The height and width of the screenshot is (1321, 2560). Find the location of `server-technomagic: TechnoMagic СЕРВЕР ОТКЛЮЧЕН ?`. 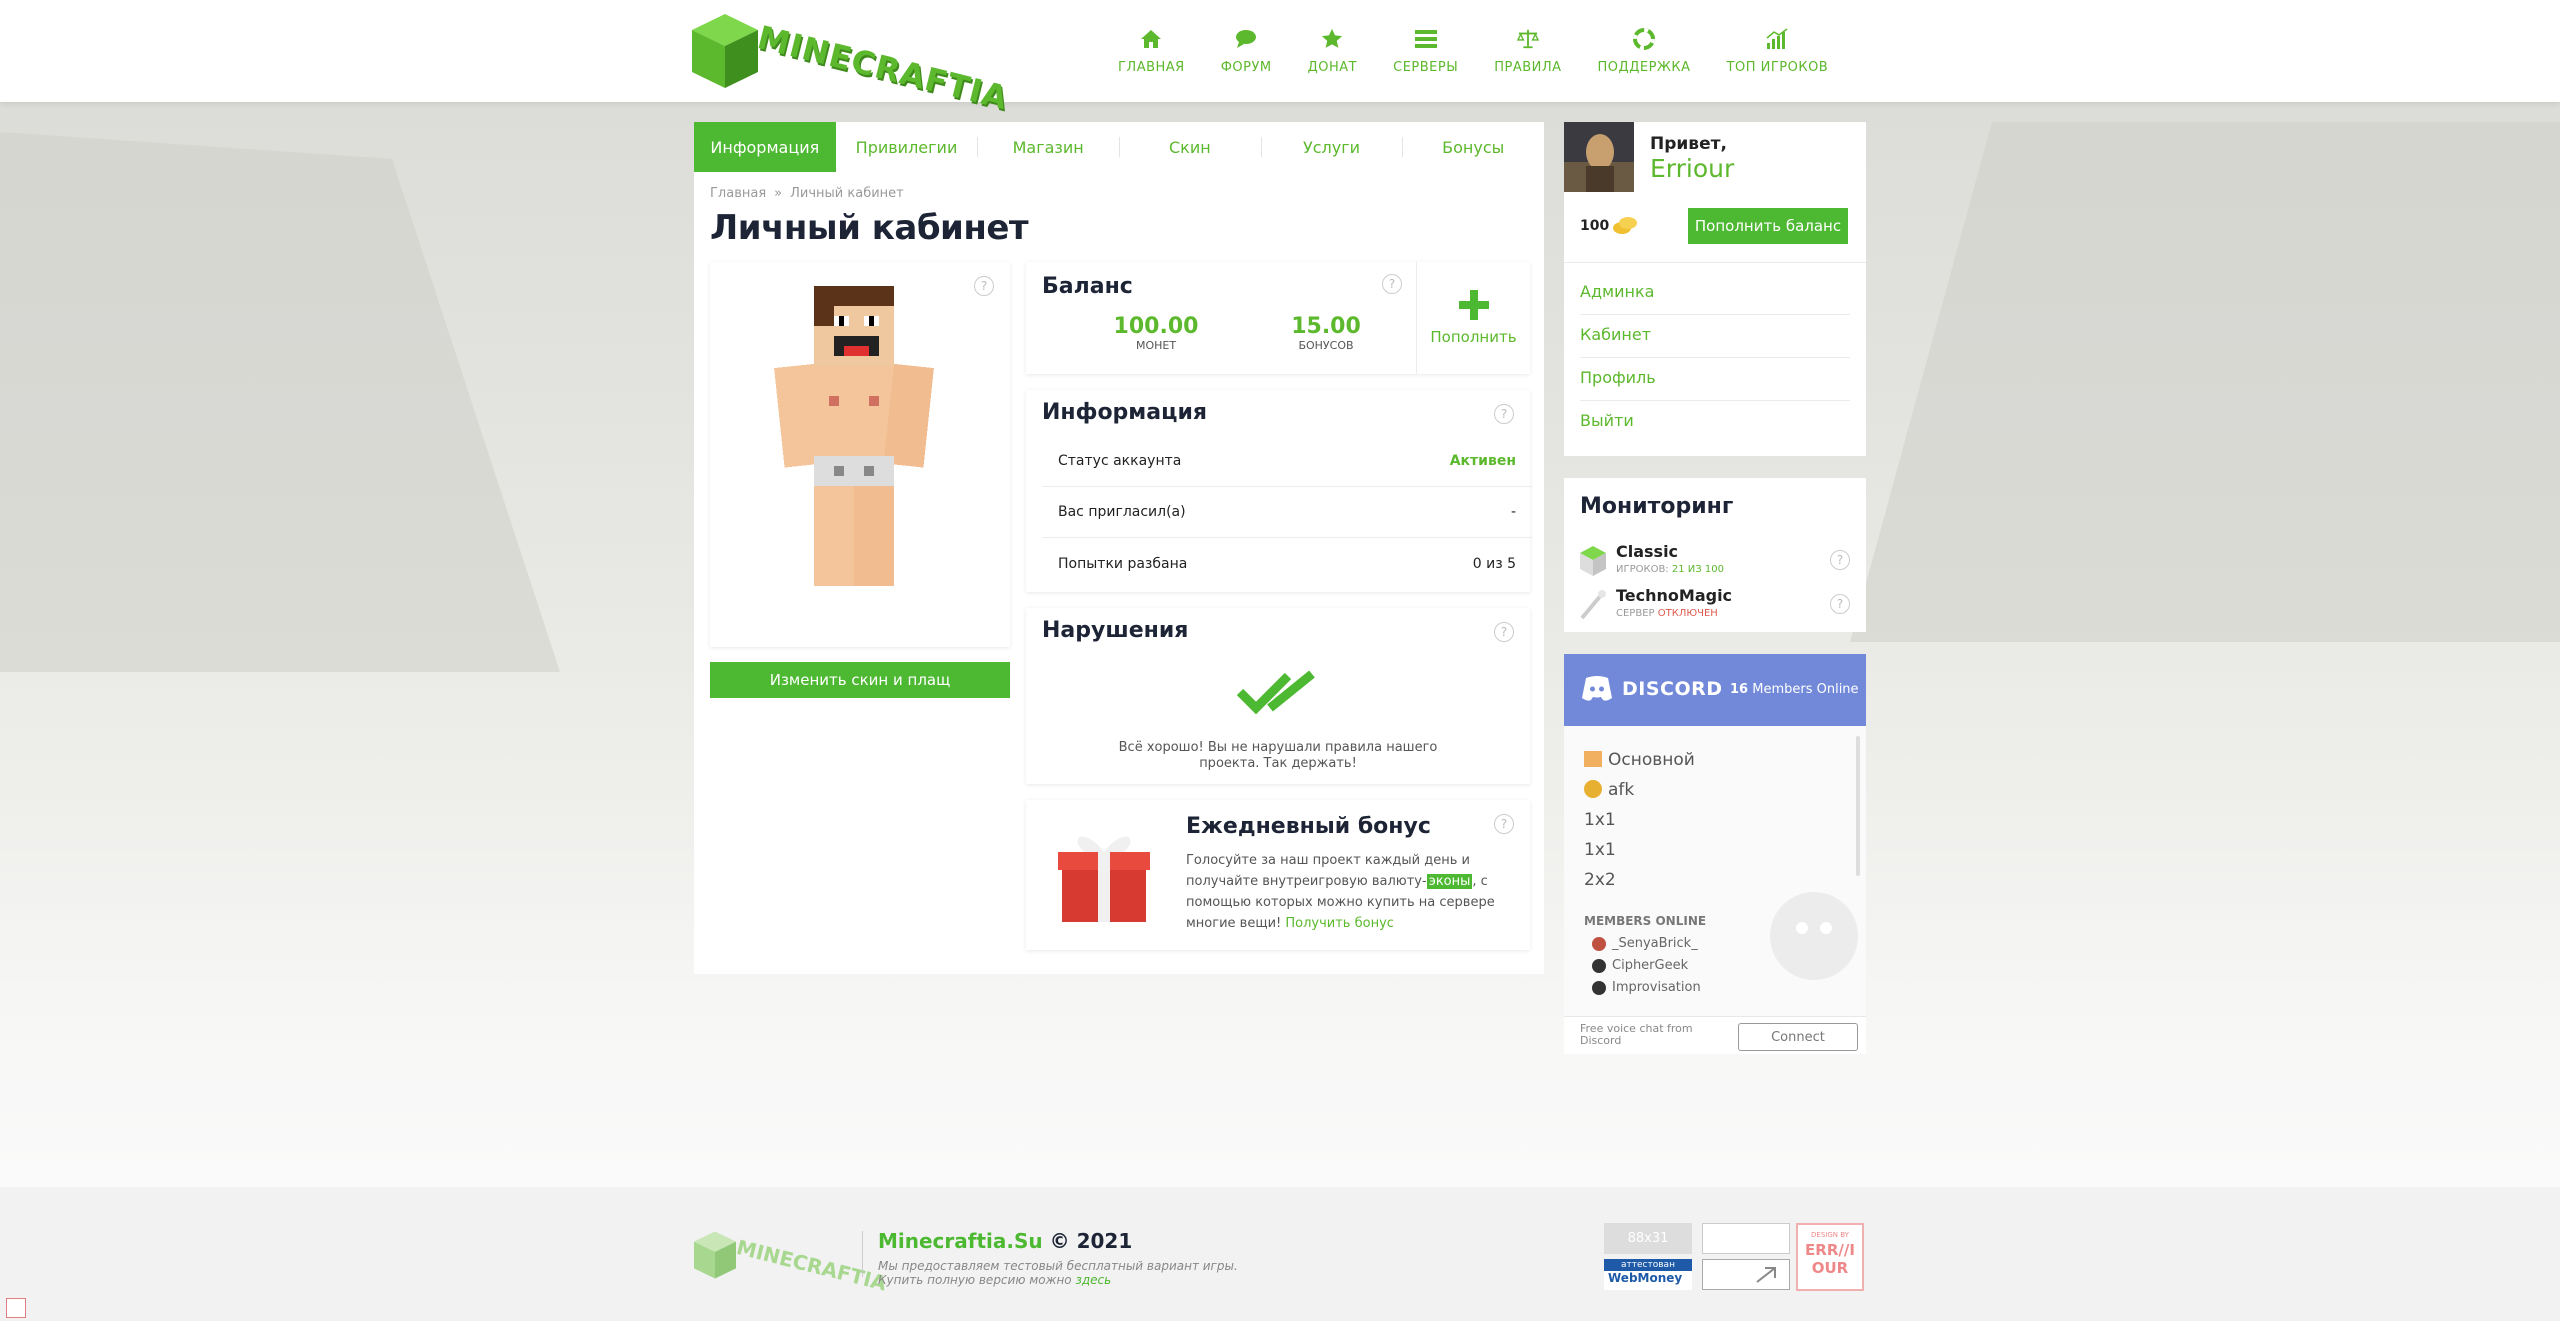

server-technomagic: TechnoMagic СЕРВЕР ОТКЛЮЧЕН ? is located at coordinates (1715, 605).